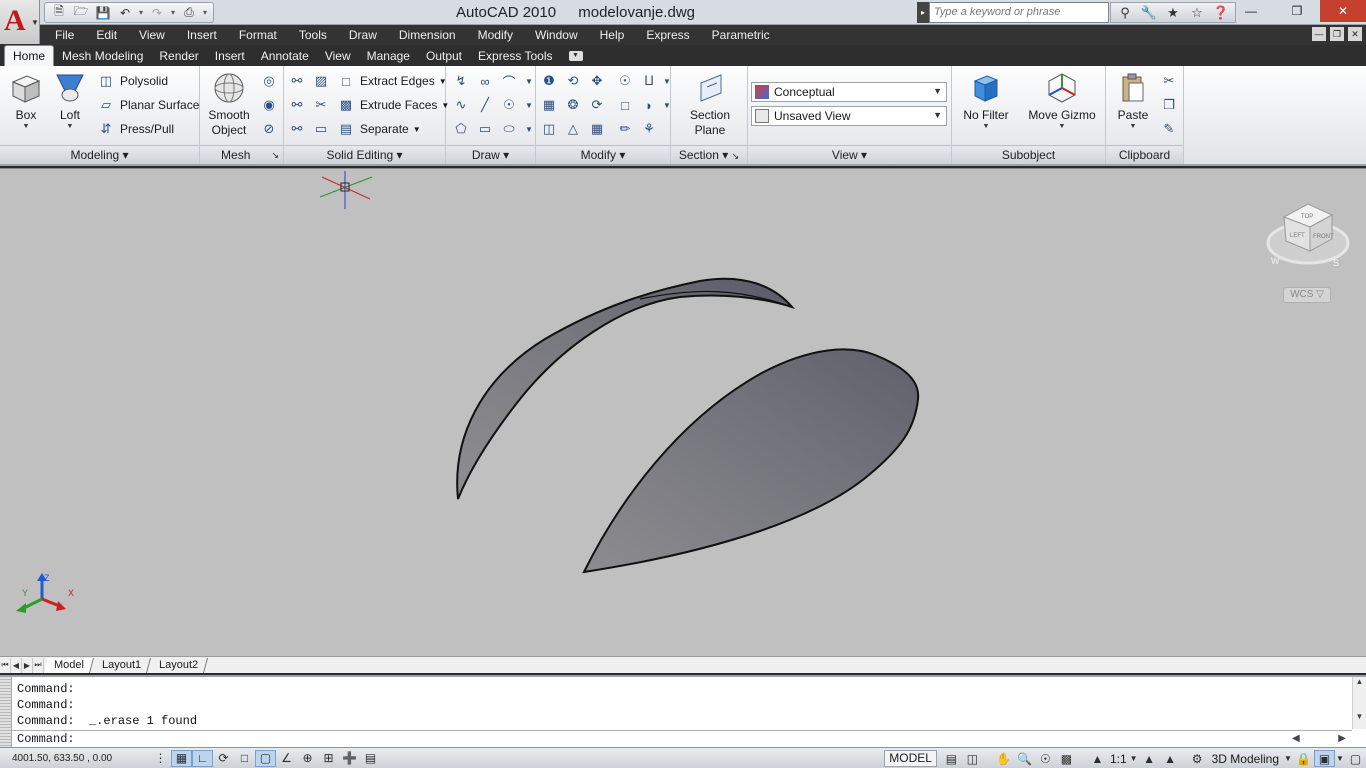 The height and width of the screenshot is (768, 1366). I want to click on erase-icon: ✏, so click(625, 129).